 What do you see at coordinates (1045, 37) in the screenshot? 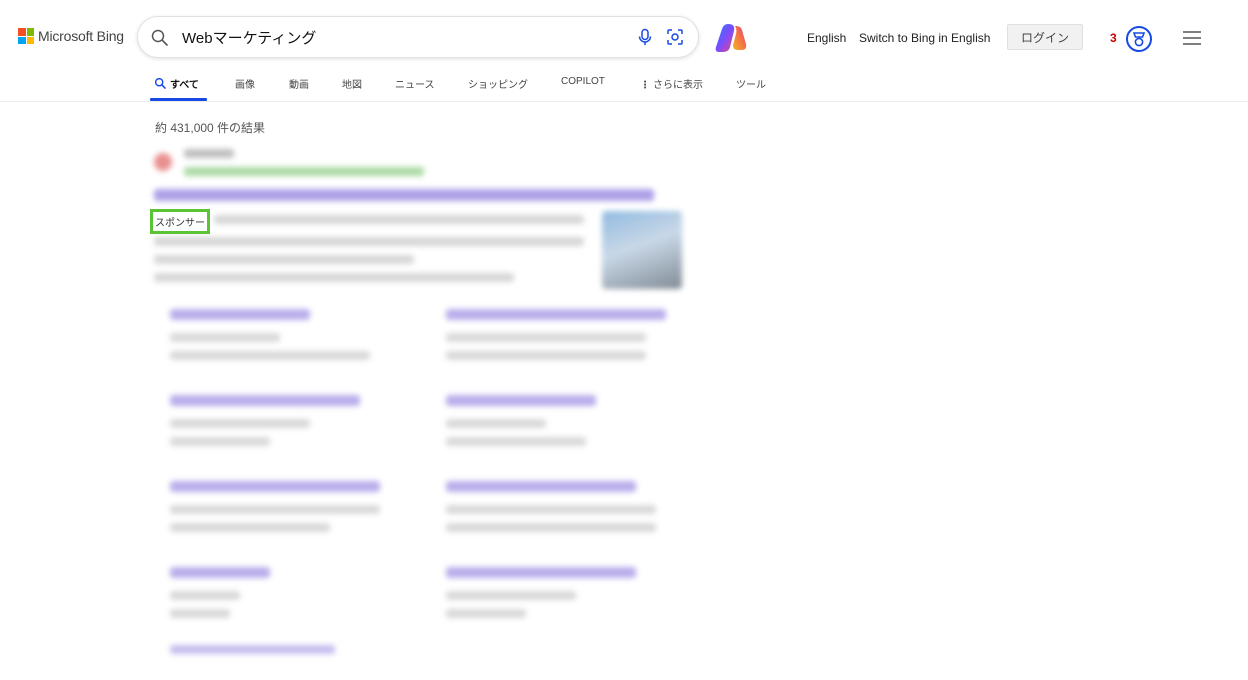
I see `login-button: ログイン` at bounding box center [1045, 37].